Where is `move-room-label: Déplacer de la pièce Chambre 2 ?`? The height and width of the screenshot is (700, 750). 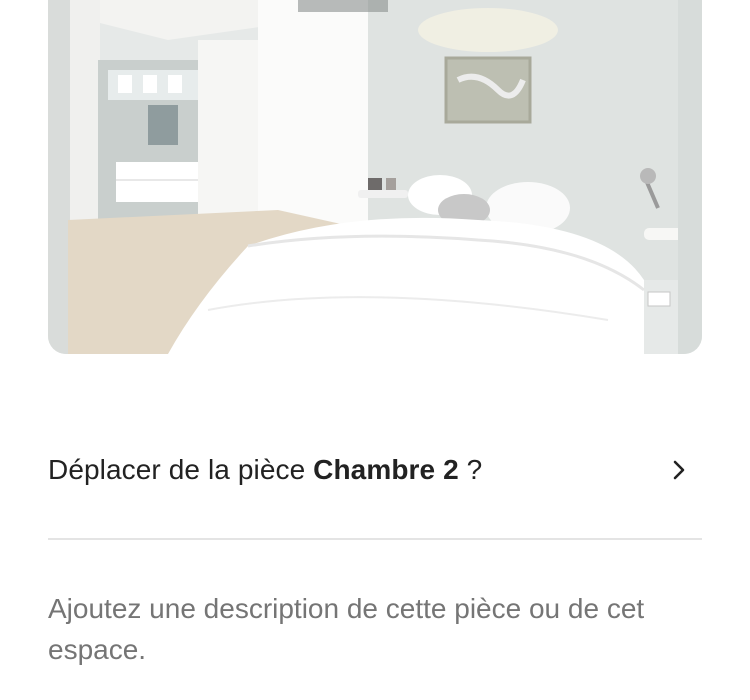
move-room-label: Déplacer de la pièce Chambre 2 ? is located at coordinates (265, 470).